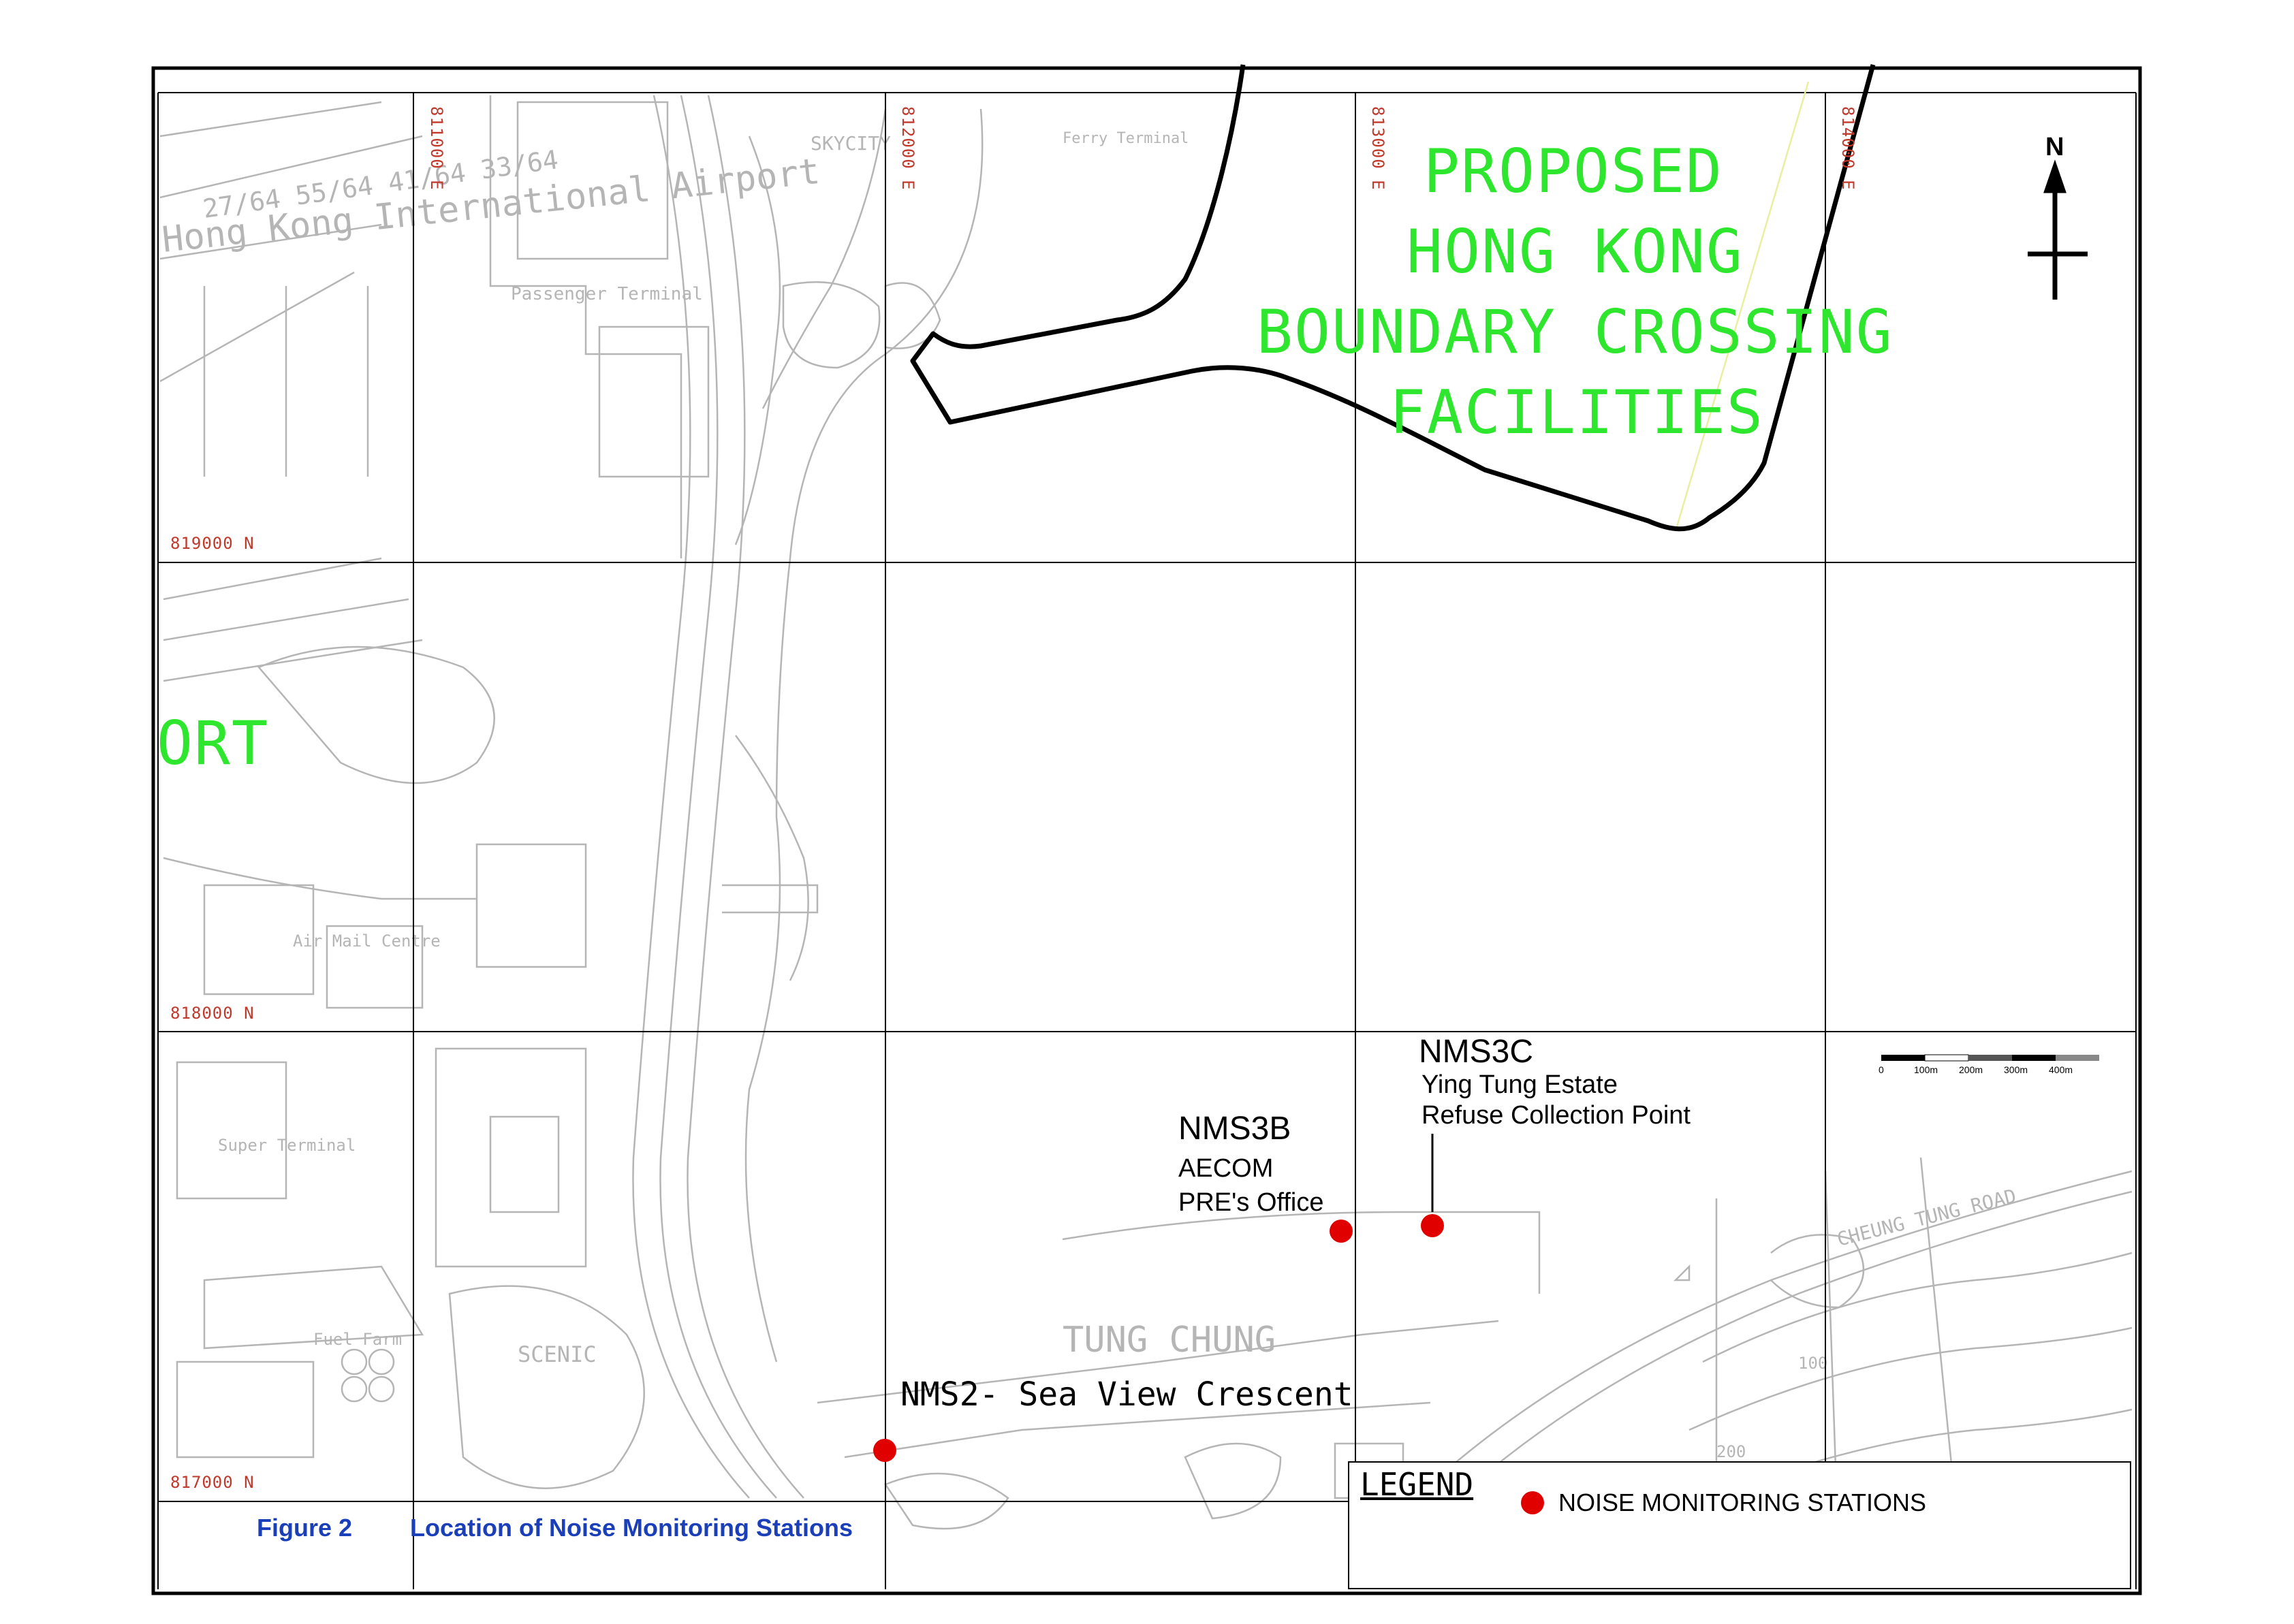  Describe the element at coordinates (1519, 1084) in the screenshot. I see `station-nms3c-desc-1: Ying Tung Estate` at that location.